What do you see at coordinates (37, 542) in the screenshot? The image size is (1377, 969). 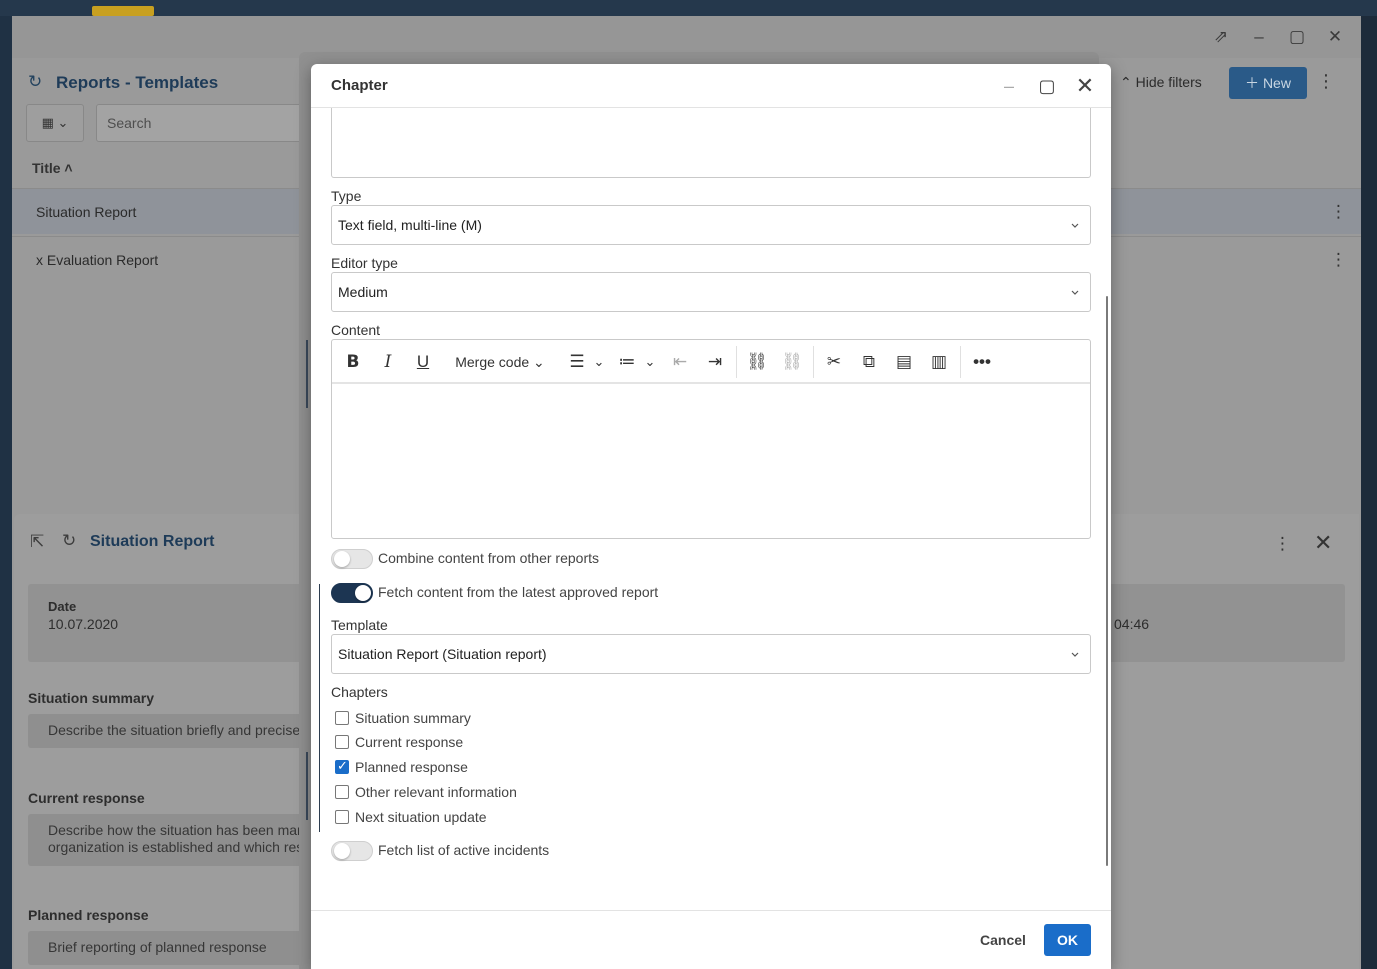 I see `open-external-icon: ⇱` at bounding box center [37, 542].